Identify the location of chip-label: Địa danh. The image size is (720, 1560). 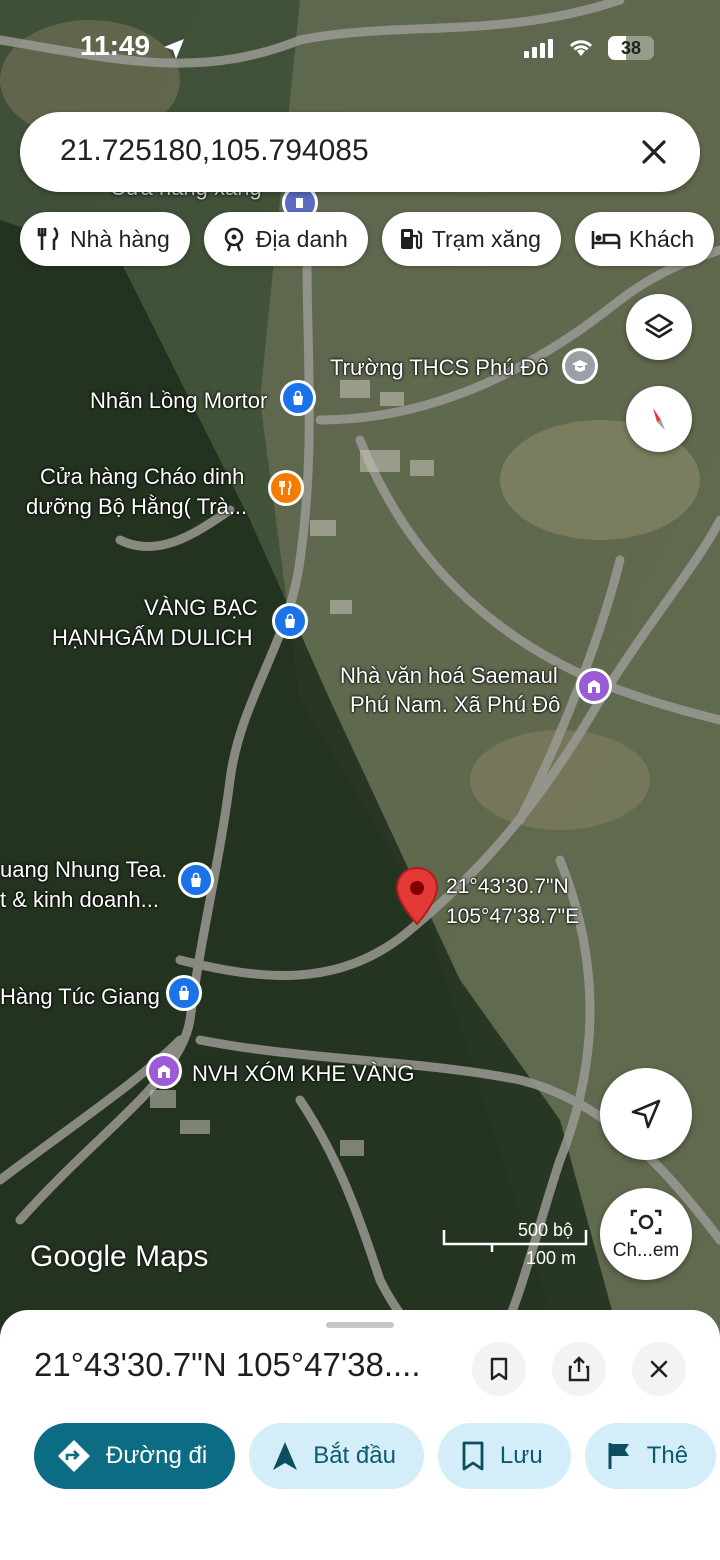
(301, 238).